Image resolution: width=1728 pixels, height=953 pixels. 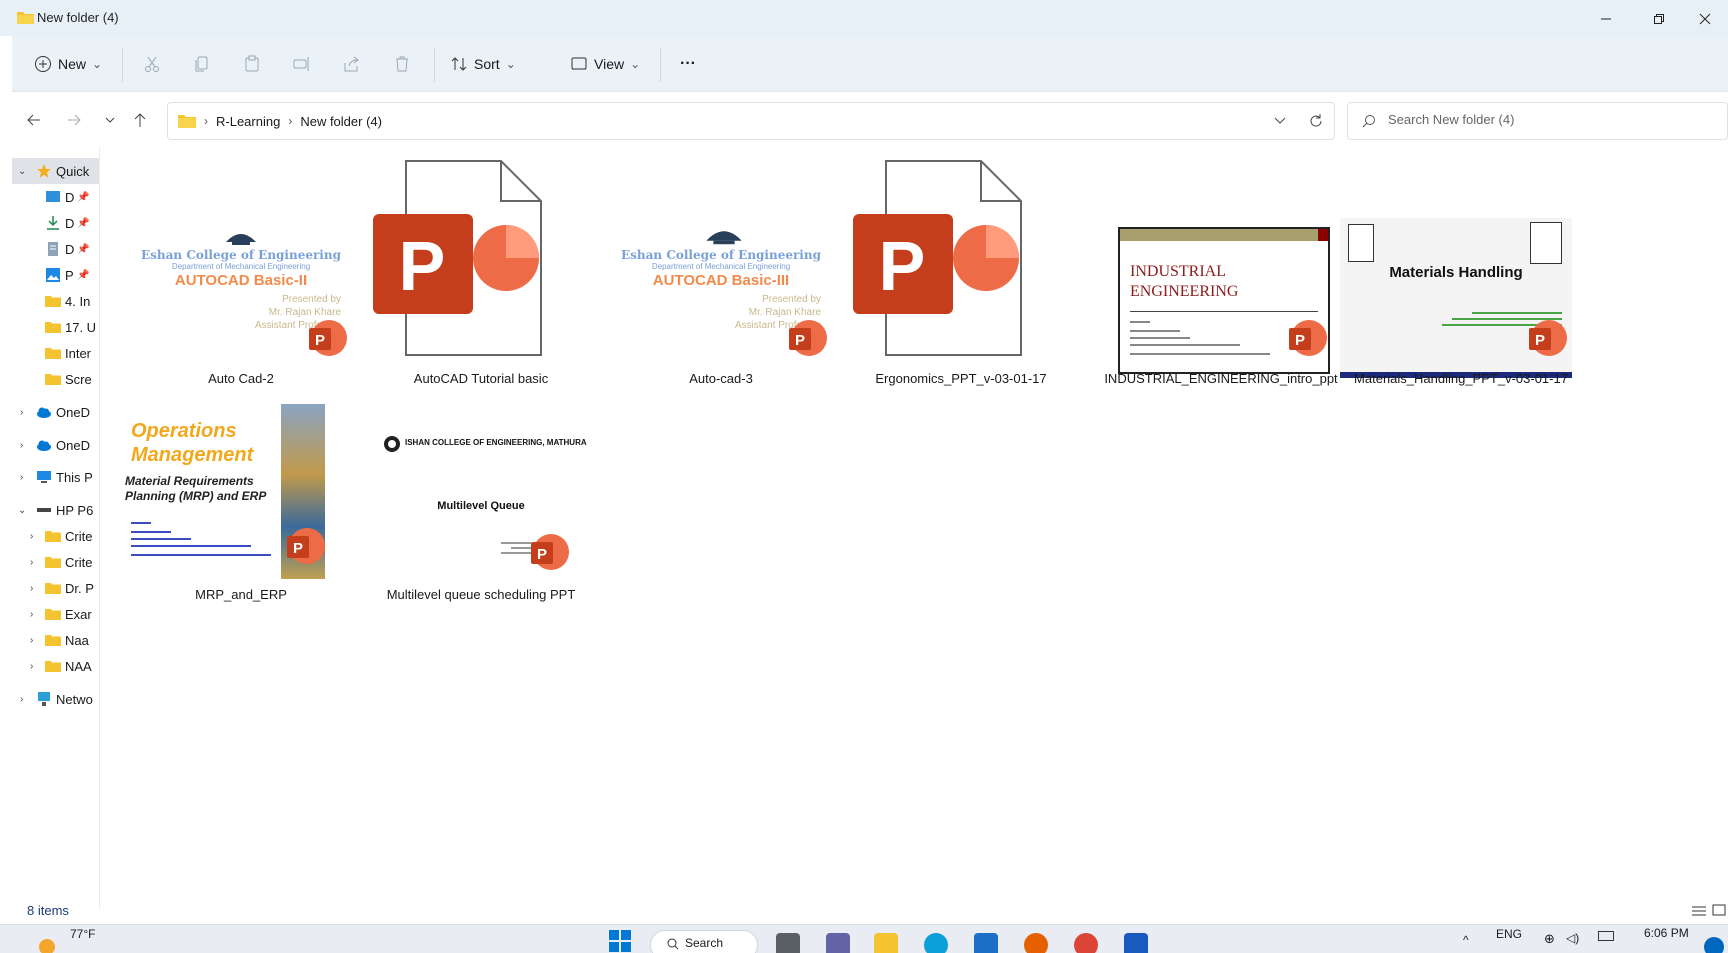 What do you see at coordinates (252, 64) in the screenshot?
I see `paste-button` at bounding box center [252, 64].